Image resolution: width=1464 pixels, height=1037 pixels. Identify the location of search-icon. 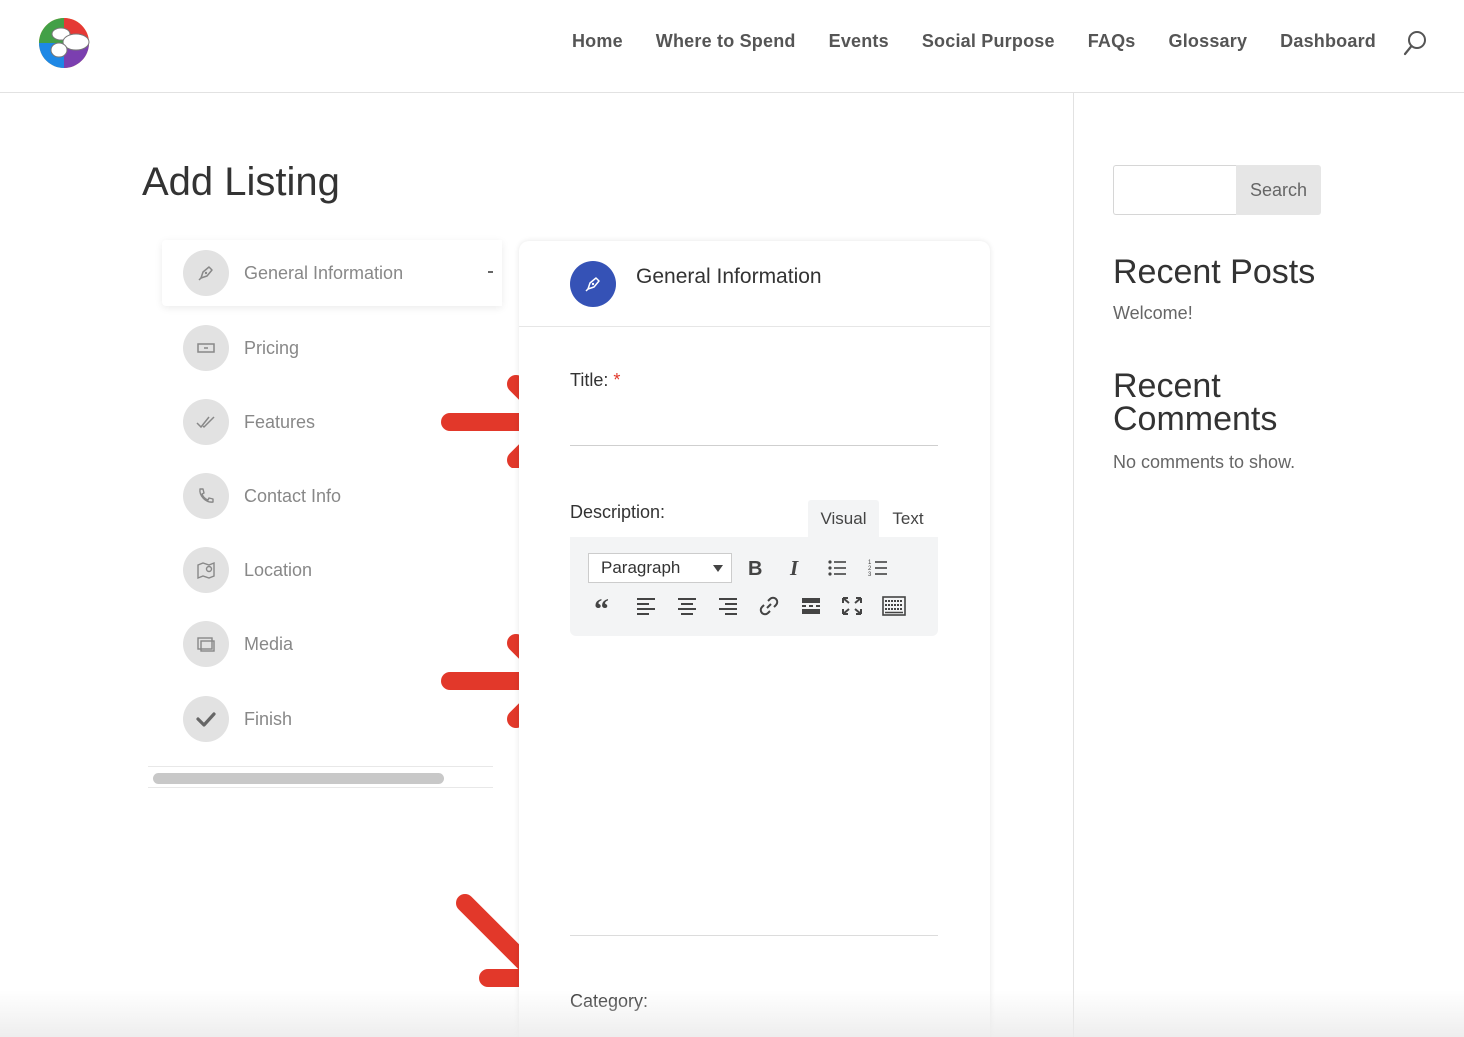
(1415, 43).